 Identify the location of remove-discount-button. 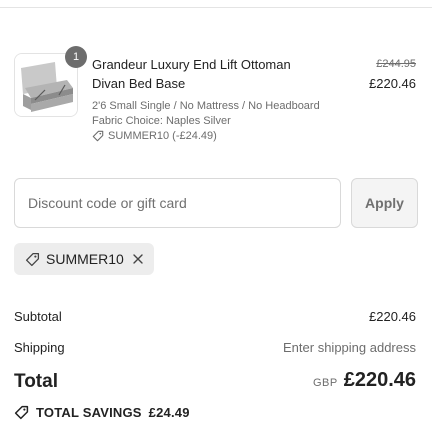
(138, 259).